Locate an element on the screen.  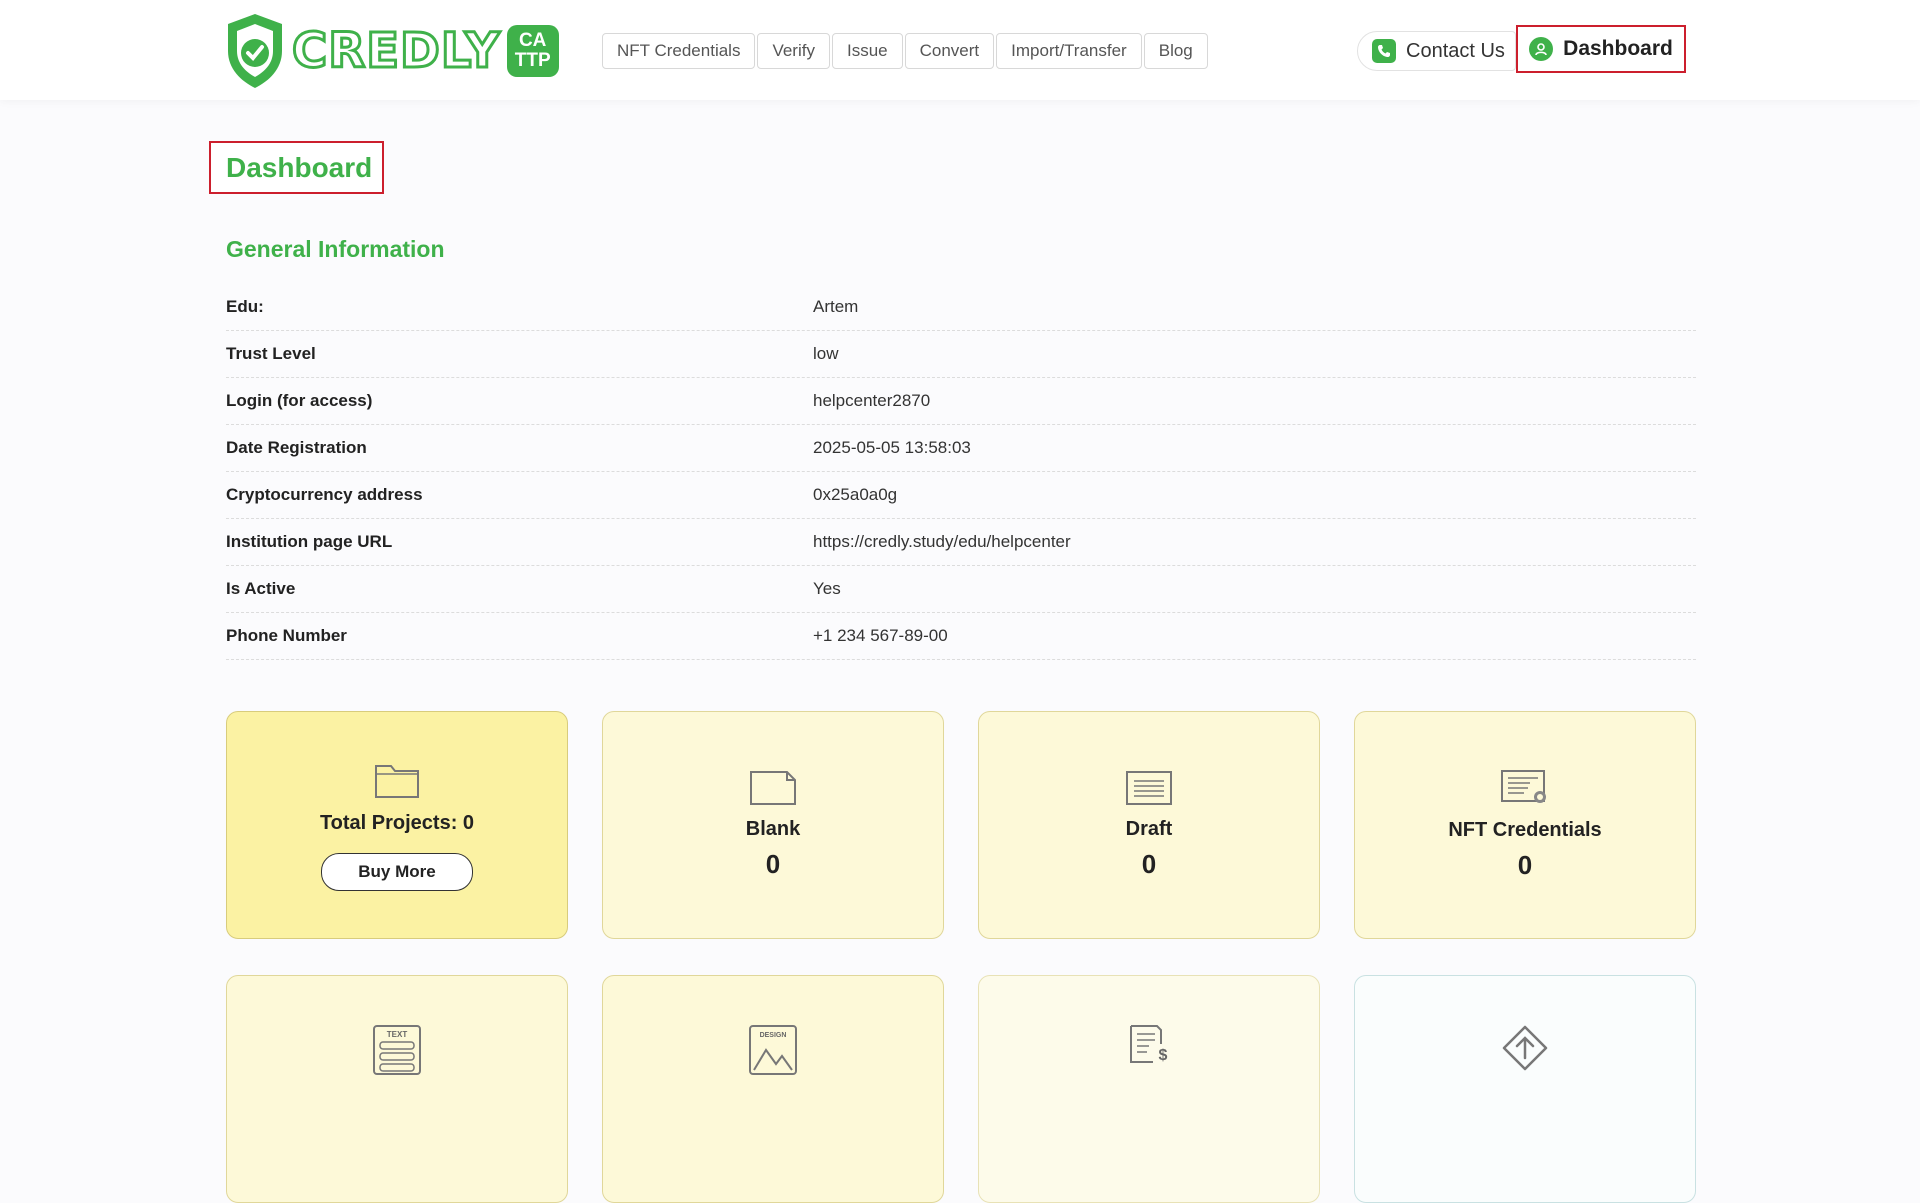
info-label: Edu: is located at coordinates (245, 306).